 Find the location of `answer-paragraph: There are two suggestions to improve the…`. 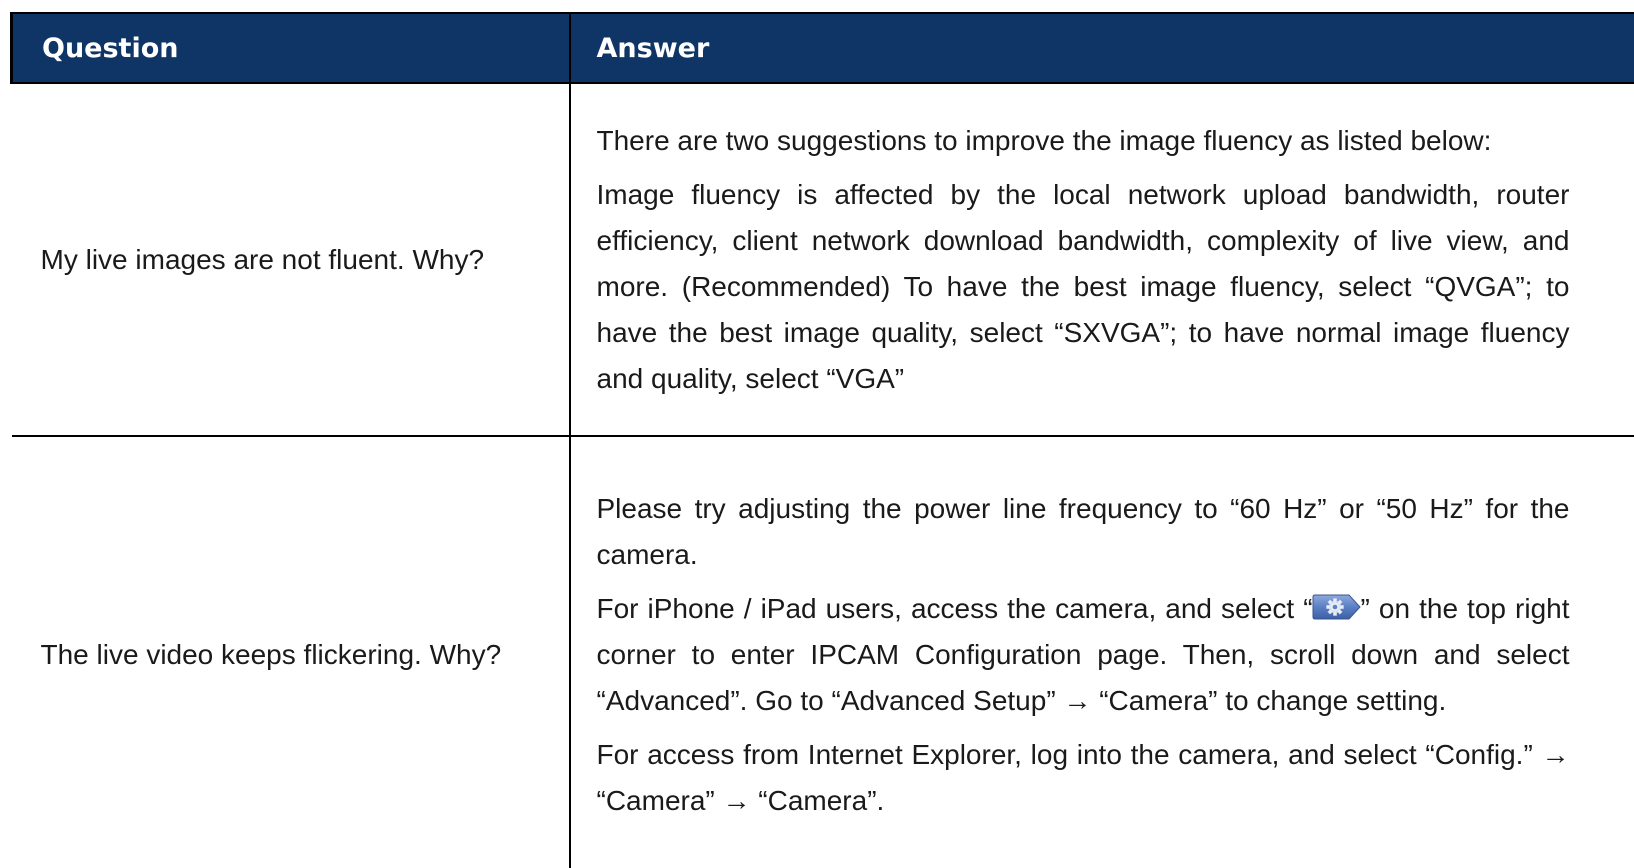

answer-paragraph: There are two suggestions to improve the… is located at coordinates (1044, 140).